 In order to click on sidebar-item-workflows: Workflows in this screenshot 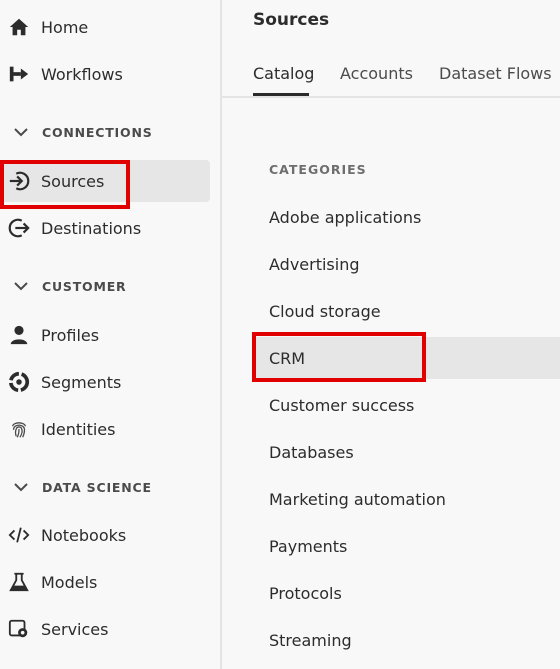, I will do `click(105, 74)`.